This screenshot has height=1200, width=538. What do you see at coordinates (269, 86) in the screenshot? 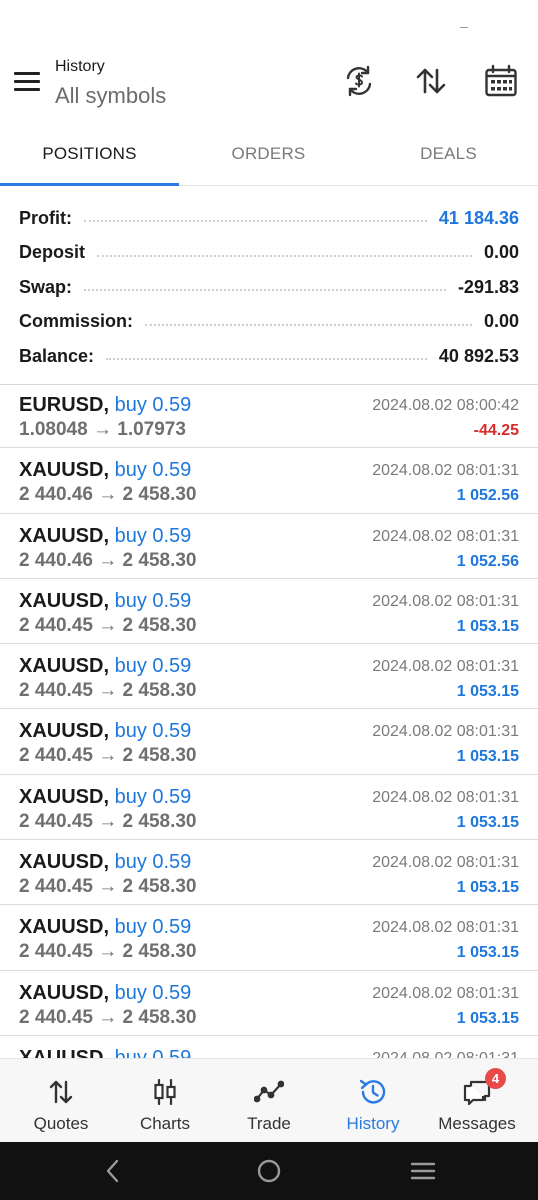
I see `app-header: History All symbols` at bounding box center [269, 86].